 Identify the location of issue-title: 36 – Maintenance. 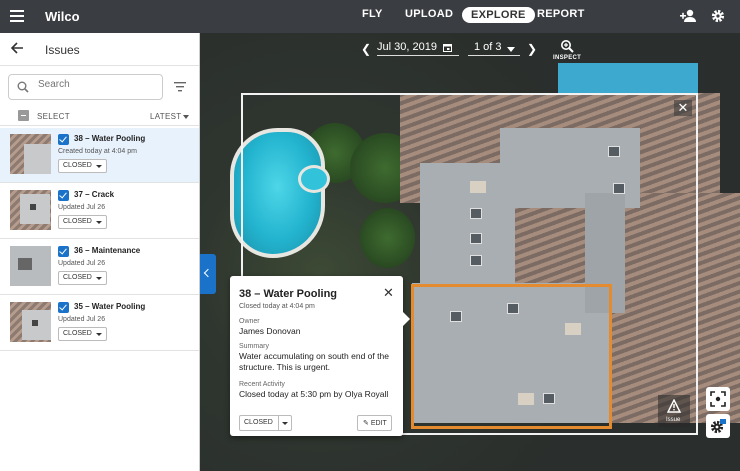
(107, 250).